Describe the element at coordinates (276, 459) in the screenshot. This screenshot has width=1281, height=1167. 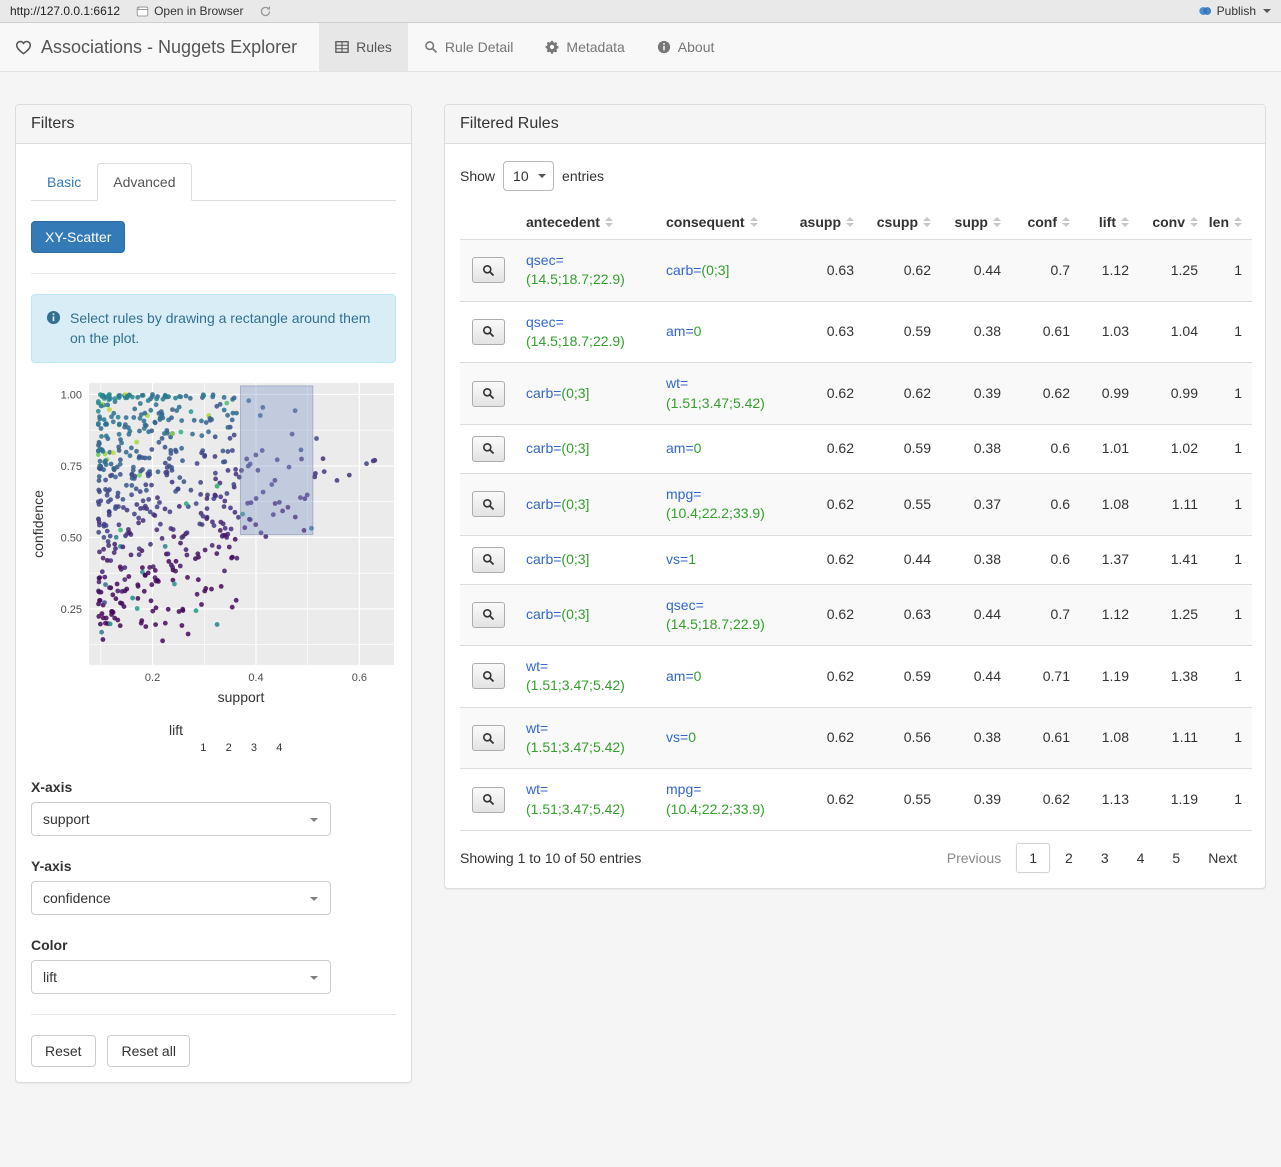
I see `plot-selection-rectangle` at that location.